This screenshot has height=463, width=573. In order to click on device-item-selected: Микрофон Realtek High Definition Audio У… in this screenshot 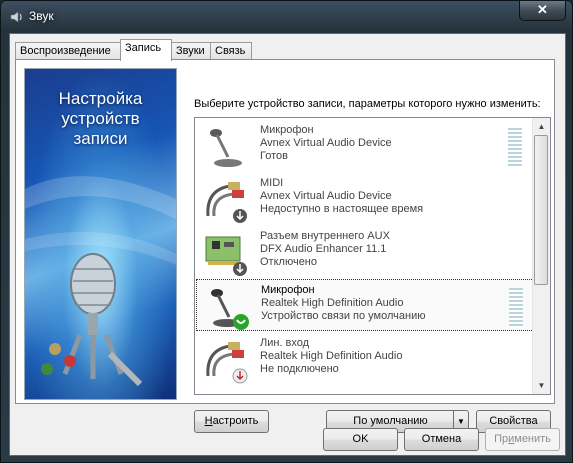, I will do `click(366, 305)`.